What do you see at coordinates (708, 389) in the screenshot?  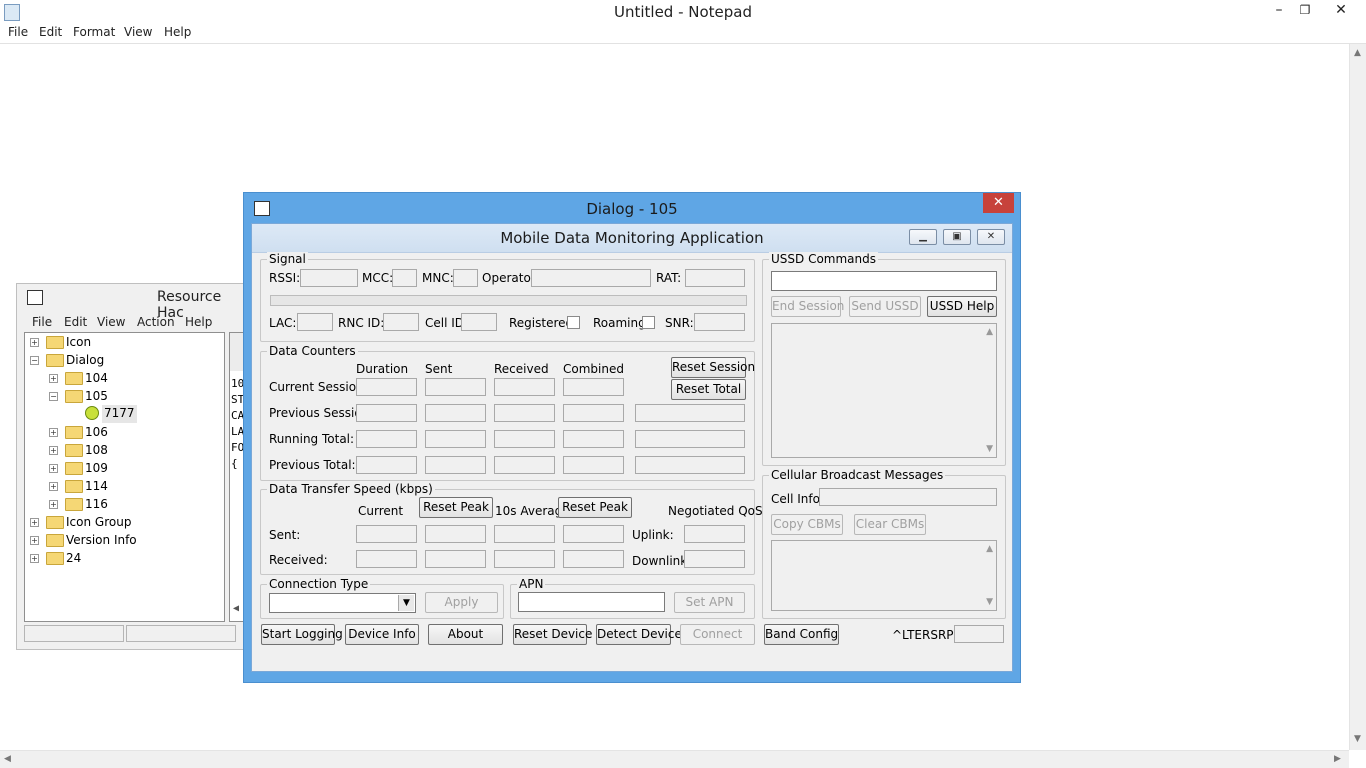 I see `reset-total-button: Reset Total` at bounding box center [708, 389].